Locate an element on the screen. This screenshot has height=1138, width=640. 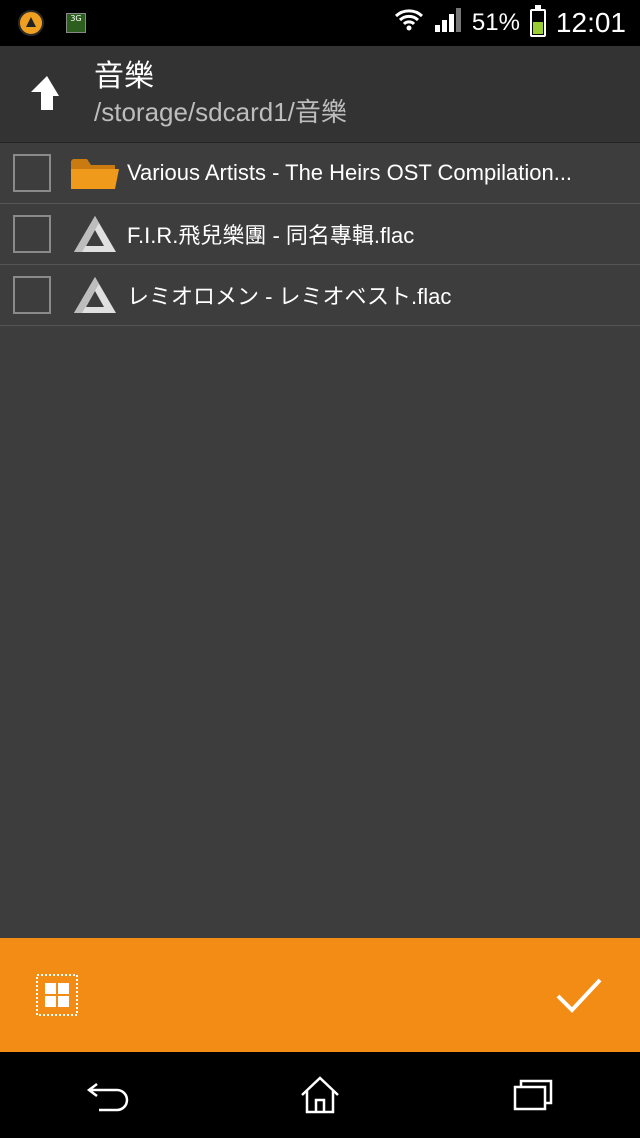
home-icon is located at coordinates (320, 1095).